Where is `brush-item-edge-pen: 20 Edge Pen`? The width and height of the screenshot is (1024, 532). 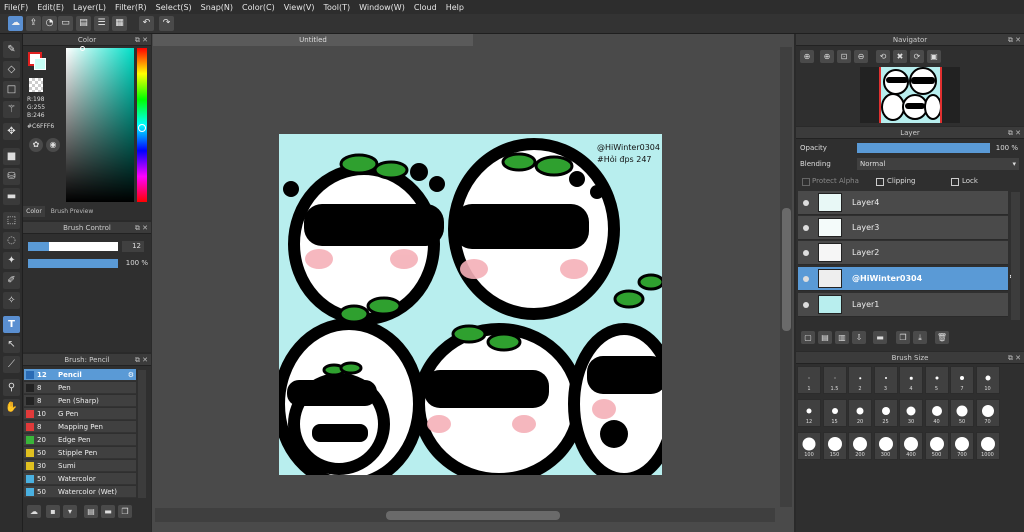
brush-item-edge-pen: 20 Edge Pen is located at coordinates (80, 440).